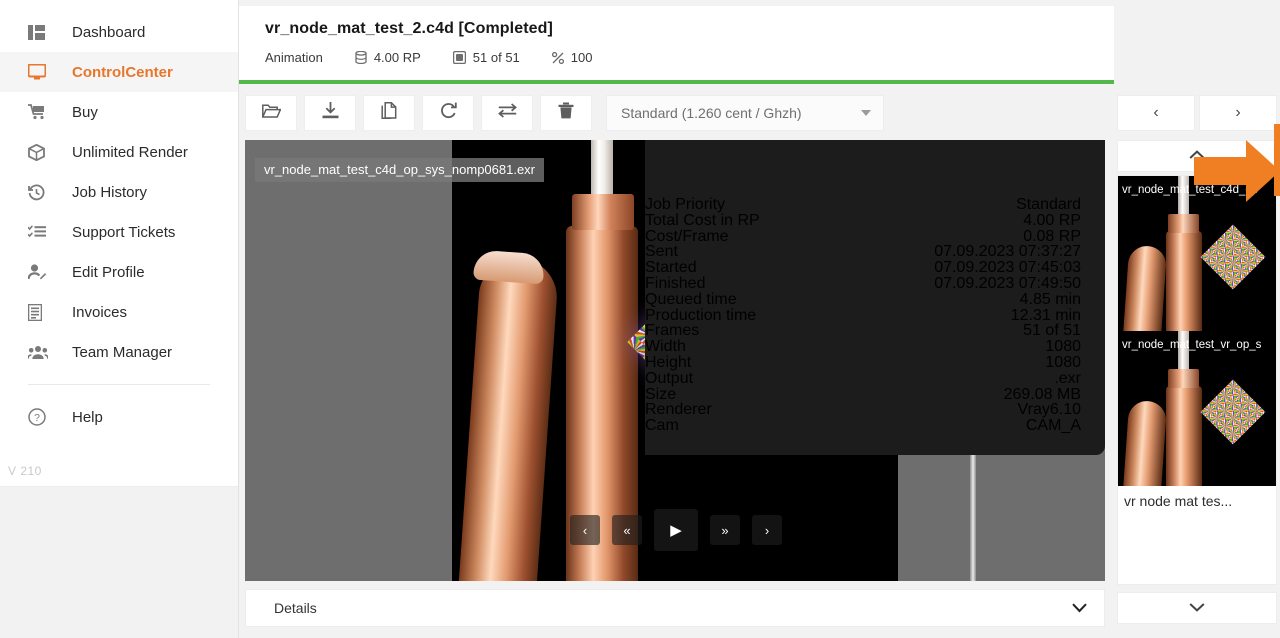 The width and height of the screenshot is (1280, 638). What do you see at coordinates (108, 272) in the screenshot?
I see `sidebar-item-label: Edit Profile` at bounding box center [108, 272].